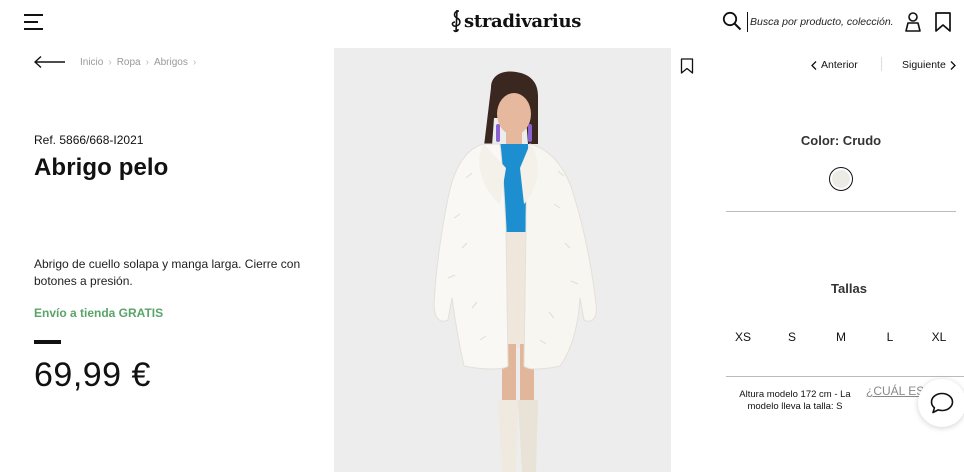 This screenshot has width=964, height=472. Describe the element at coordinates (92, 375) in the screenshot. I see `product-price: 69,99 €` at that location.